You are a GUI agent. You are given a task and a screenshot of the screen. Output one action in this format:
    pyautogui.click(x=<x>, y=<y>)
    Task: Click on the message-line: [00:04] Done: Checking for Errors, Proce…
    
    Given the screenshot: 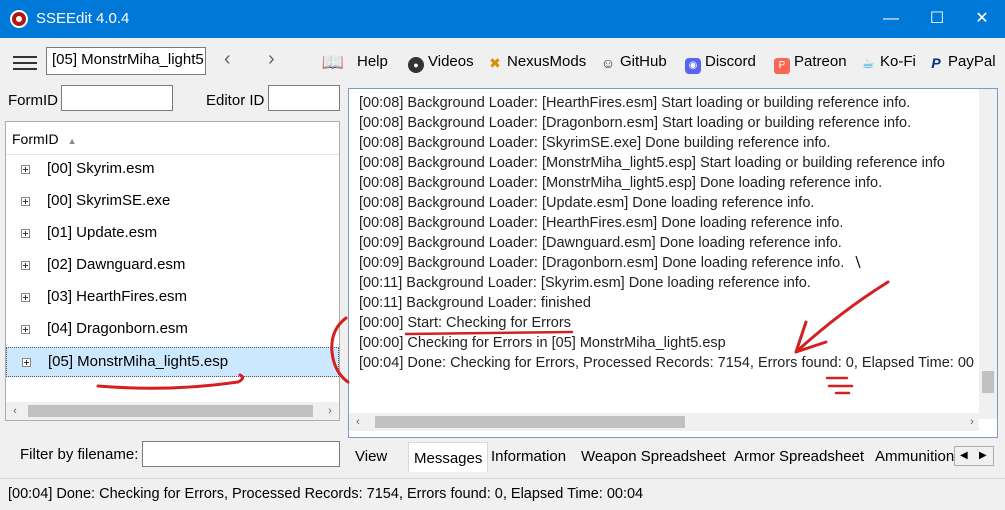 What is the action you would take?
    pyautogui.click(x=666, y=363)
    